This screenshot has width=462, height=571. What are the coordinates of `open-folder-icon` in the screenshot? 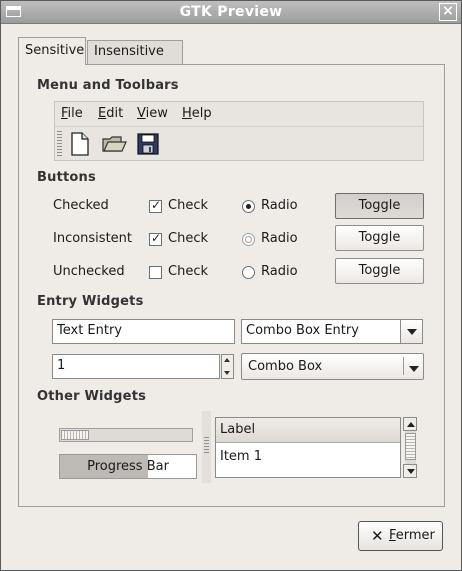 It's located at (114, 144).